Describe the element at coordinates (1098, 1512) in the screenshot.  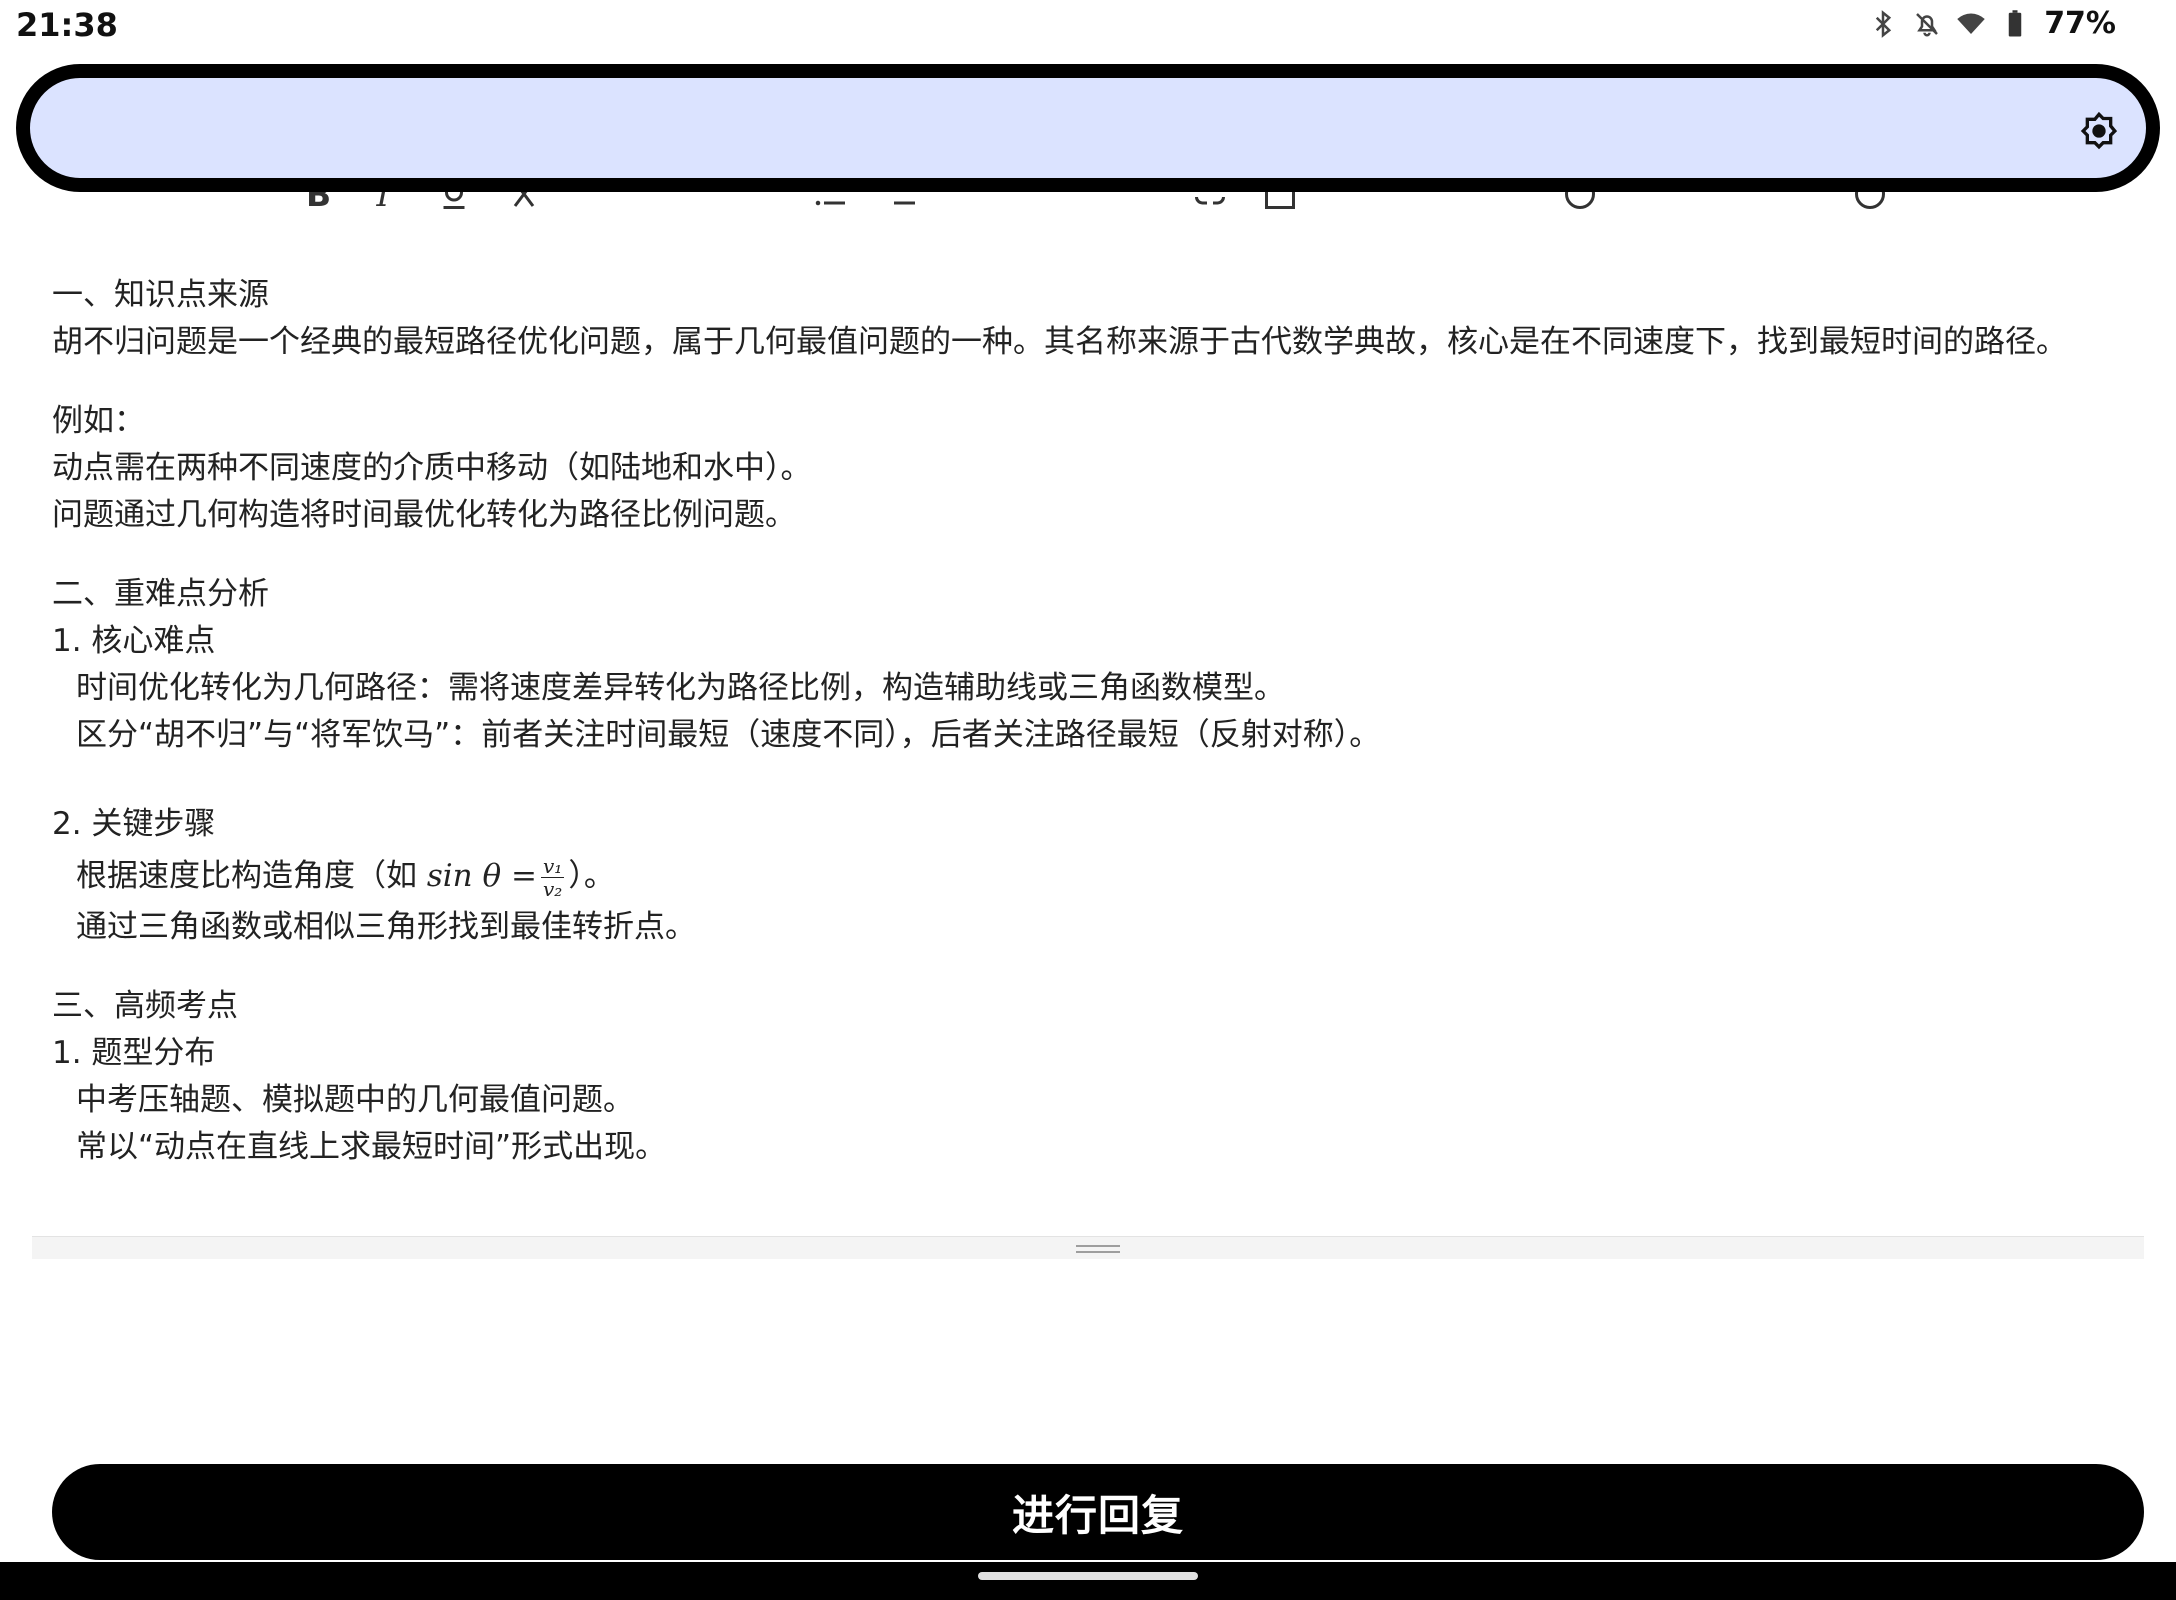
I see `reply-button: 进行回复` at that location.